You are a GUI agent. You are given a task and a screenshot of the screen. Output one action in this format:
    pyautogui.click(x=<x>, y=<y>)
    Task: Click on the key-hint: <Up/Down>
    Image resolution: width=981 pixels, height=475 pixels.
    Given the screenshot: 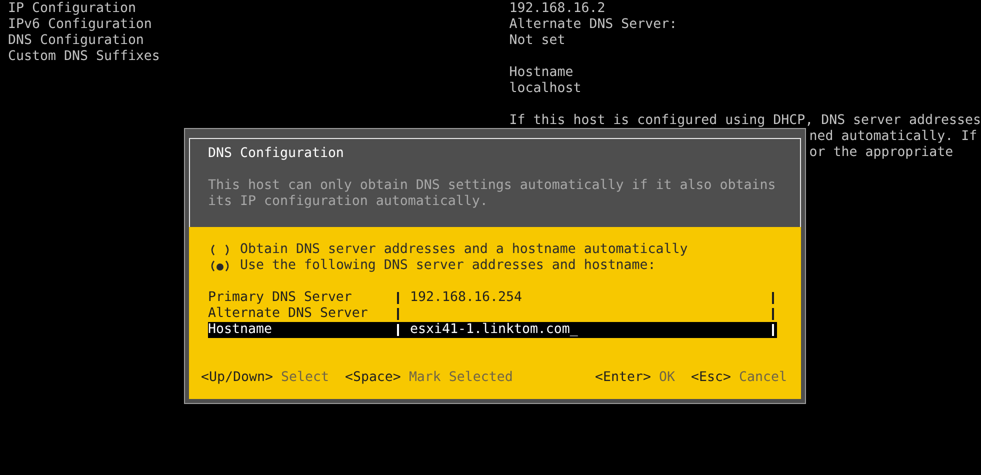 What is the action you would take?
    pyautogui.click(x=237, y=378)
    